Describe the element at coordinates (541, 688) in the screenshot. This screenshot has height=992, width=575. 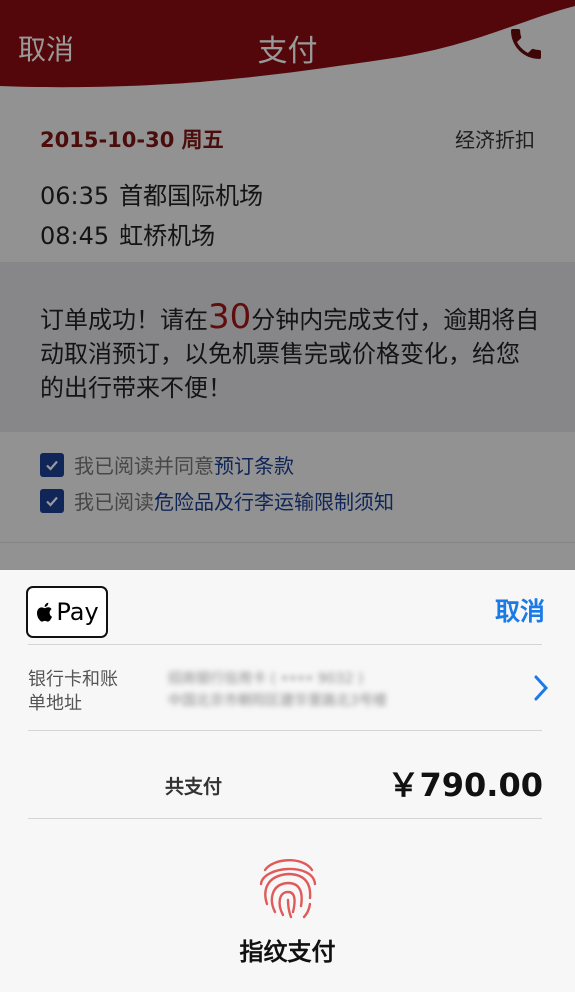
I see `chevron-right-icon` at that location.